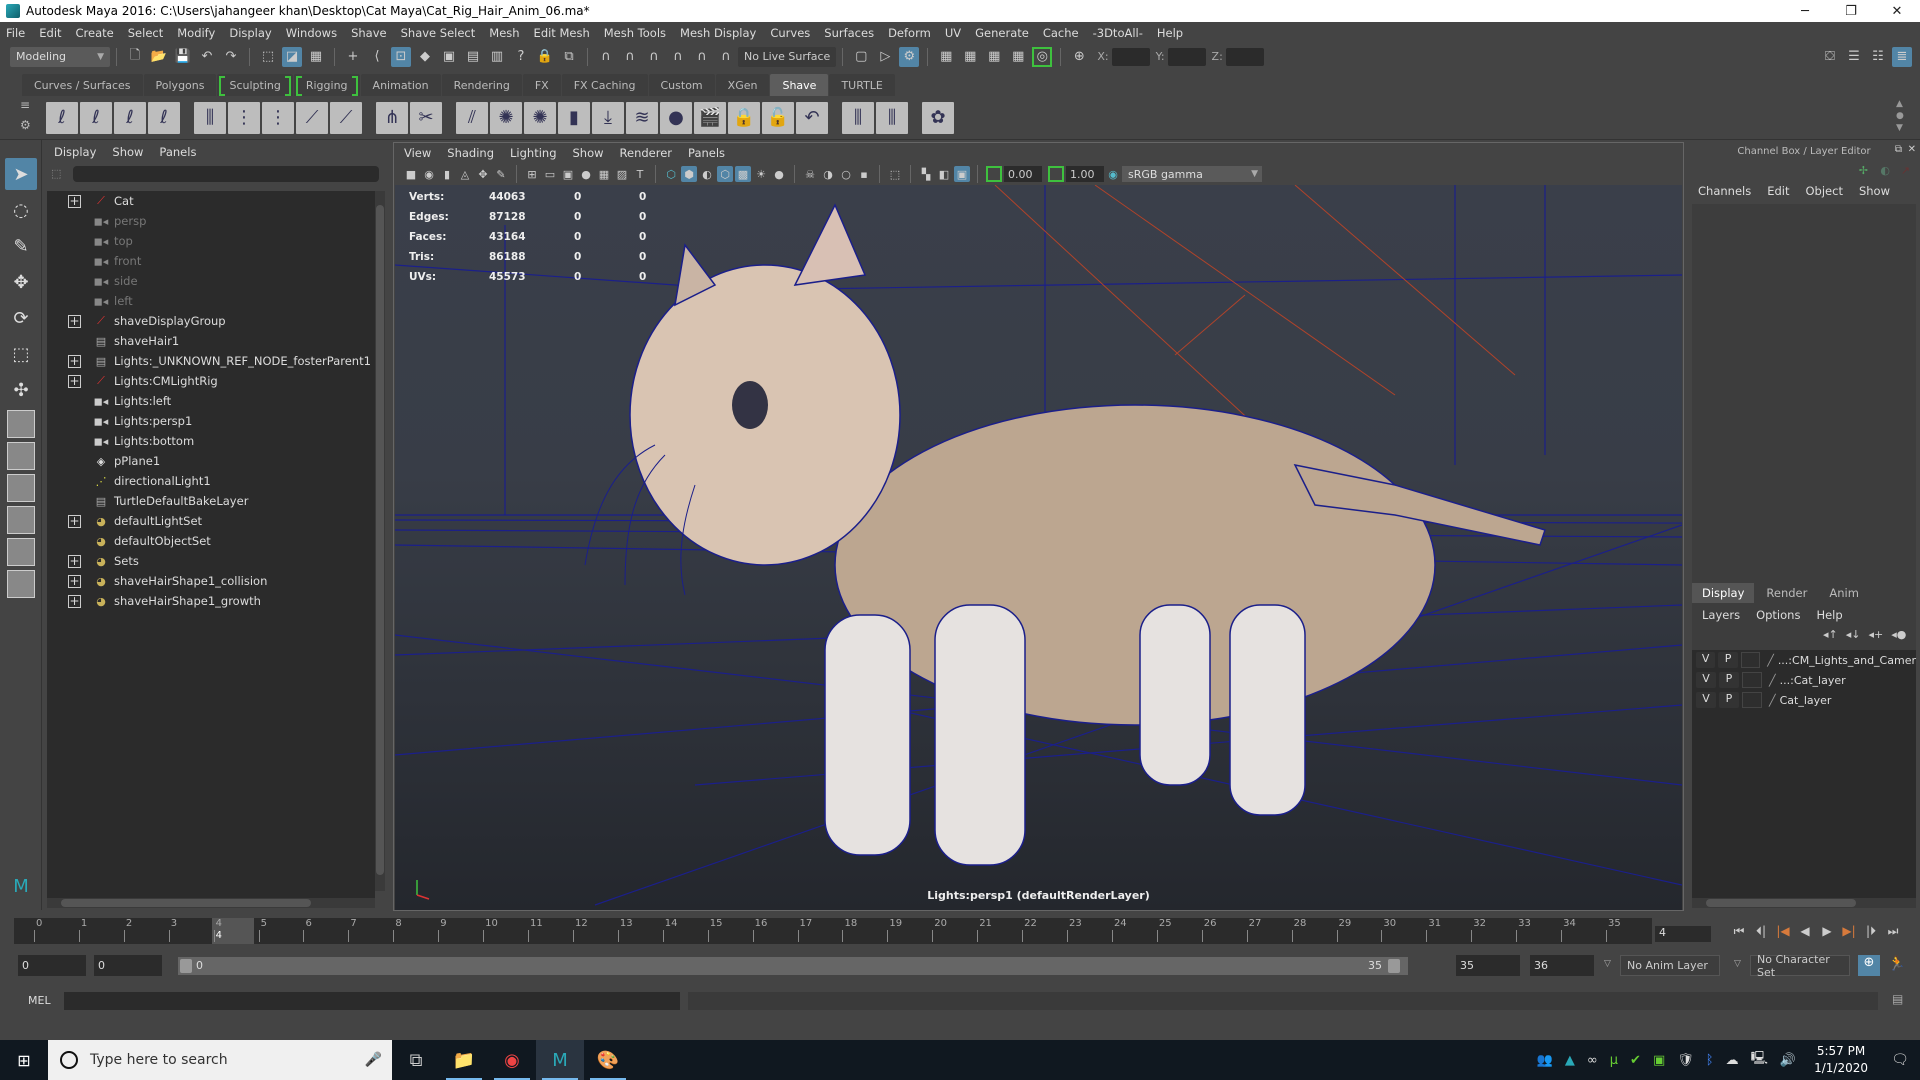 Image resolution: width=1920 pixels, height=1080 pixels. Describe the element at coordinates (710, 117) in the screenshot. I see `clapboard-icon: 🎬` at that location.